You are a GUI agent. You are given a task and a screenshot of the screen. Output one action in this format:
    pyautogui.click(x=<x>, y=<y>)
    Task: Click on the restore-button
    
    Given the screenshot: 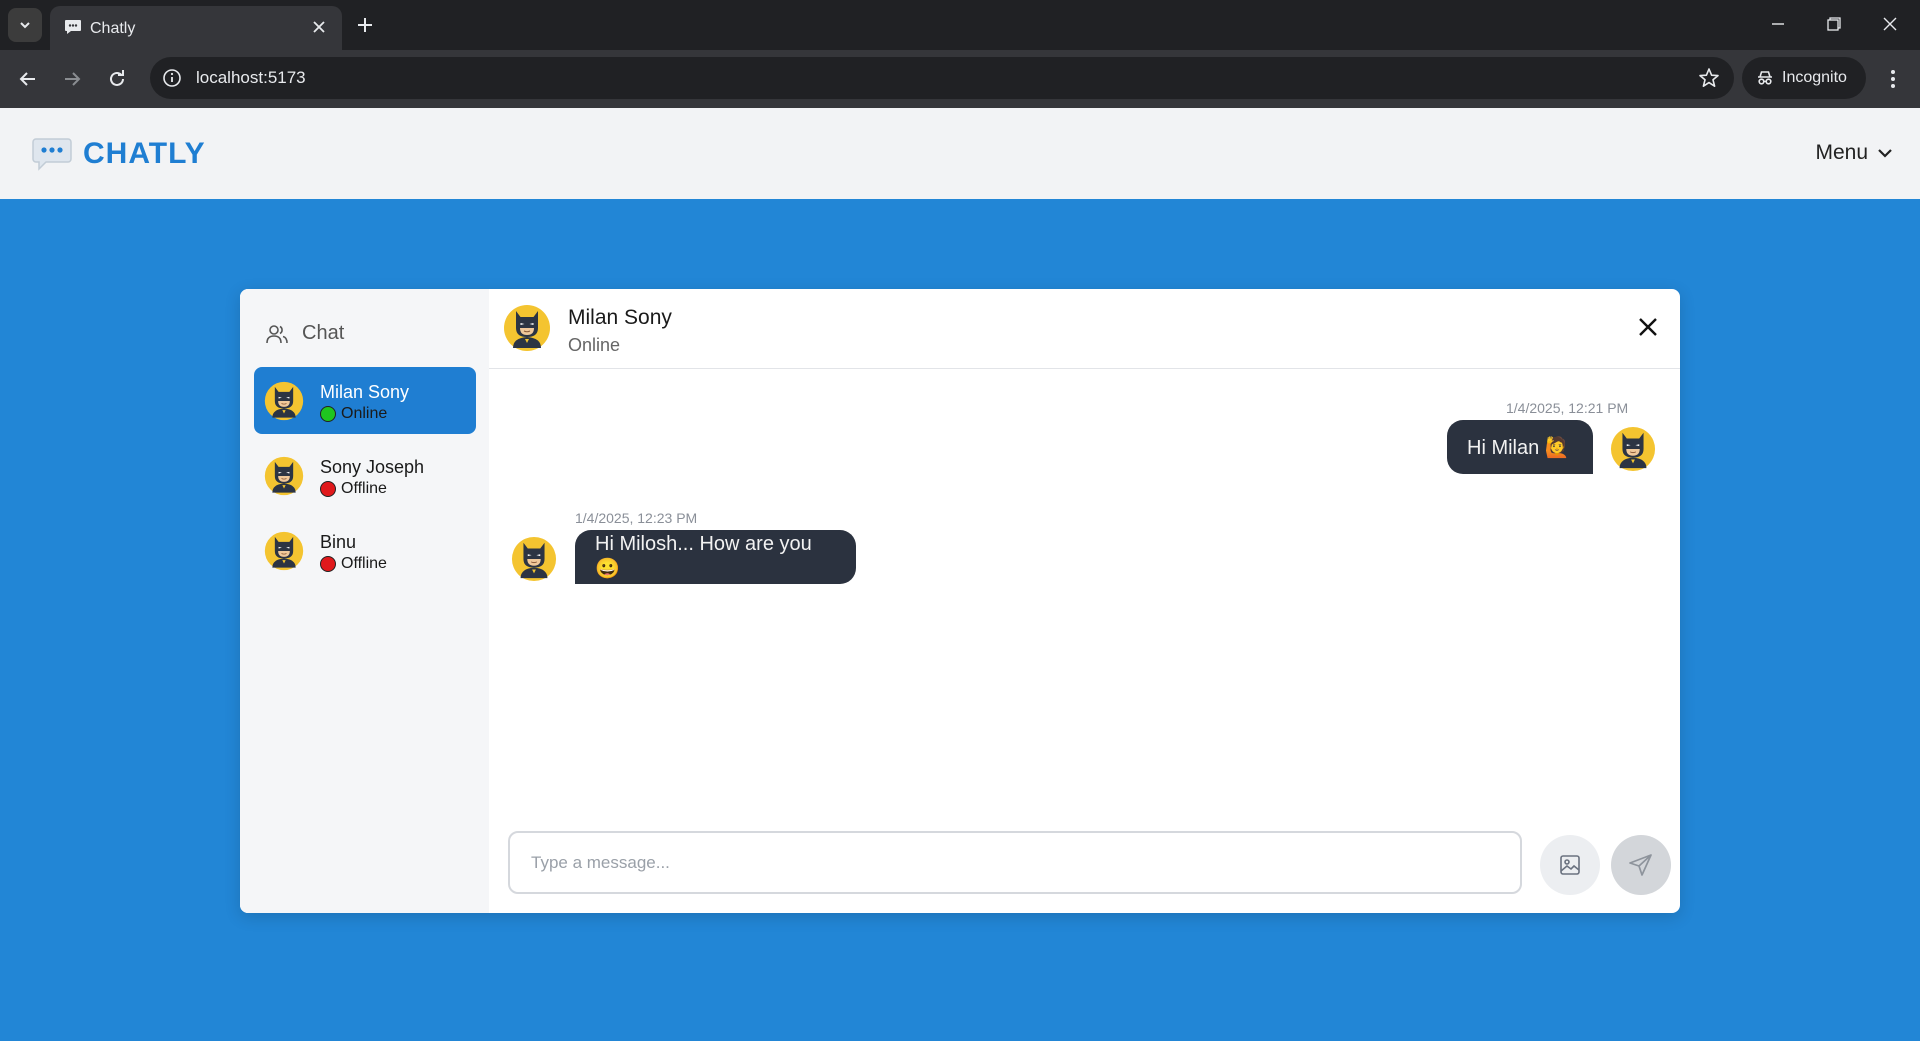 What is the action you would take?
    pyautogui.click(x=1834, y=24)
    